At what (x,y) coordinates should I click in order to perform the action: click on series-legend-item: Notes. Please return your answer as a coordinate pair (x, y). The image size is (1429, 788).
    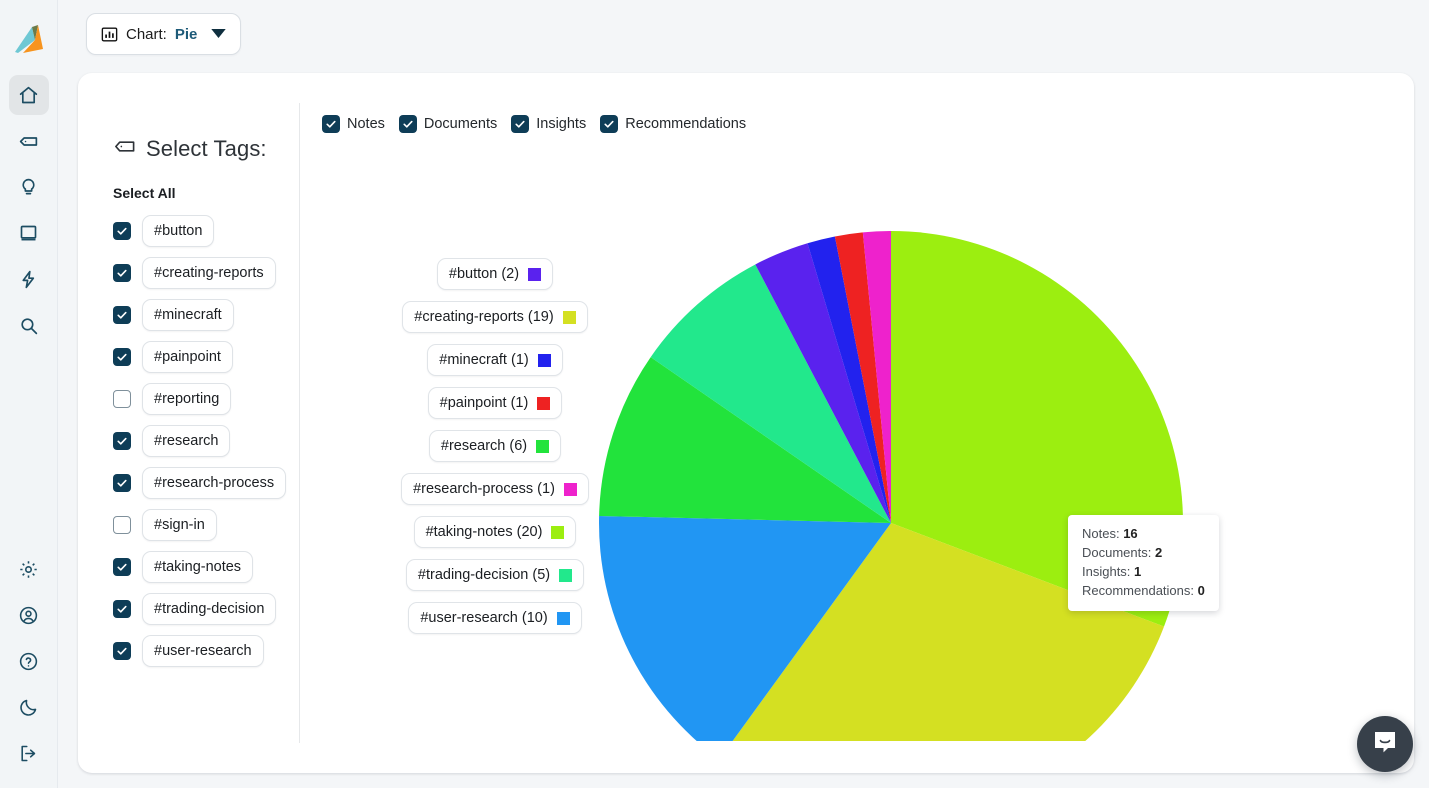
    Looking at the image, I should click on (353, 124).